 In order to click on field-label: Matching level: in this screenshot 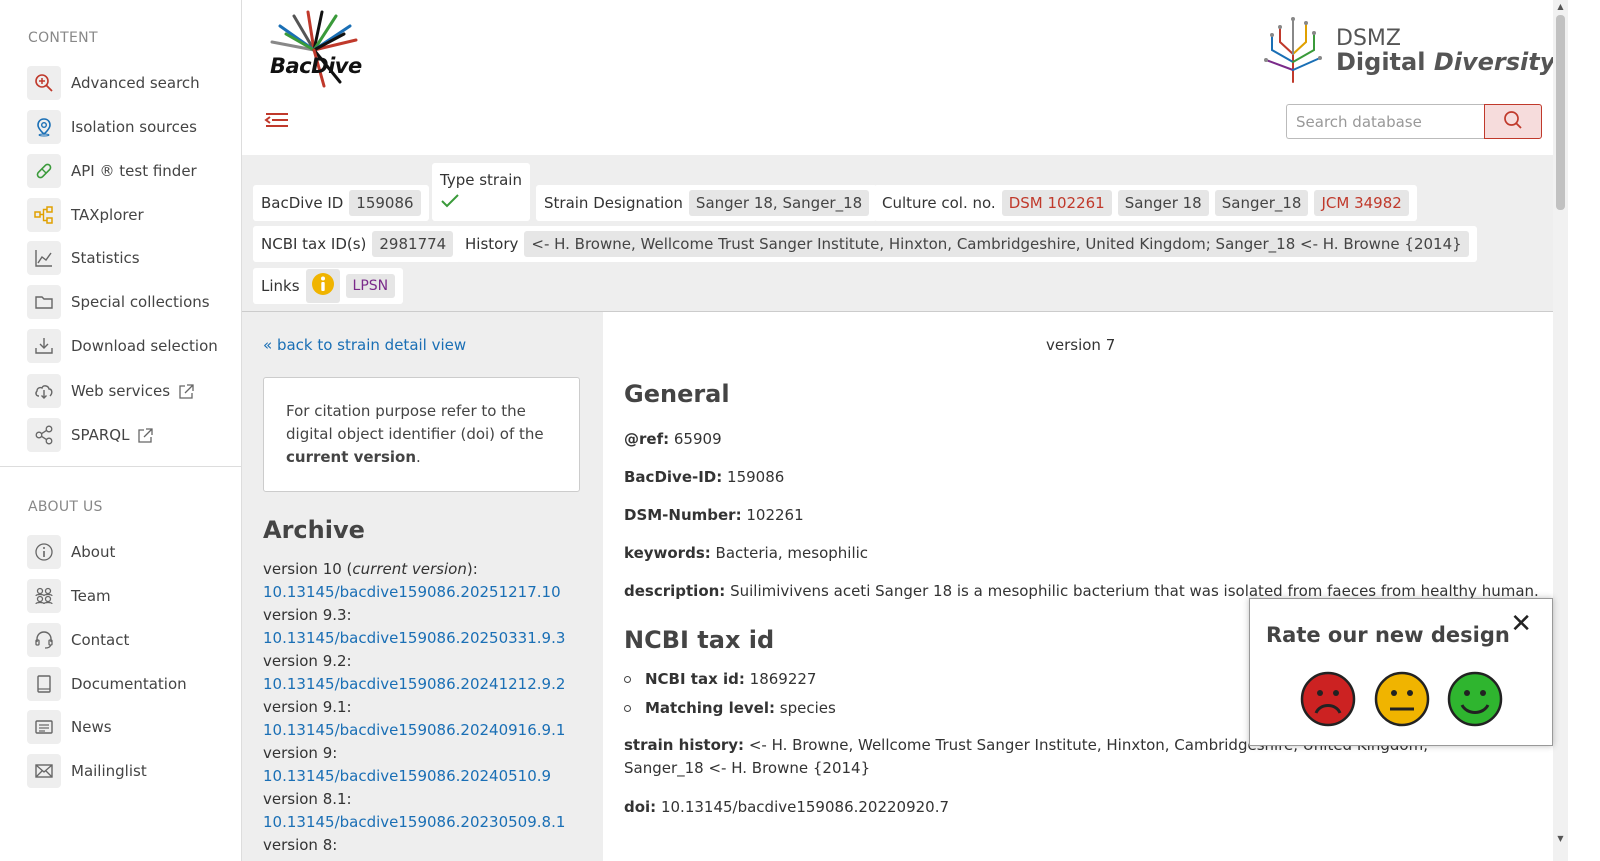, I will do `click(710, 708)`.